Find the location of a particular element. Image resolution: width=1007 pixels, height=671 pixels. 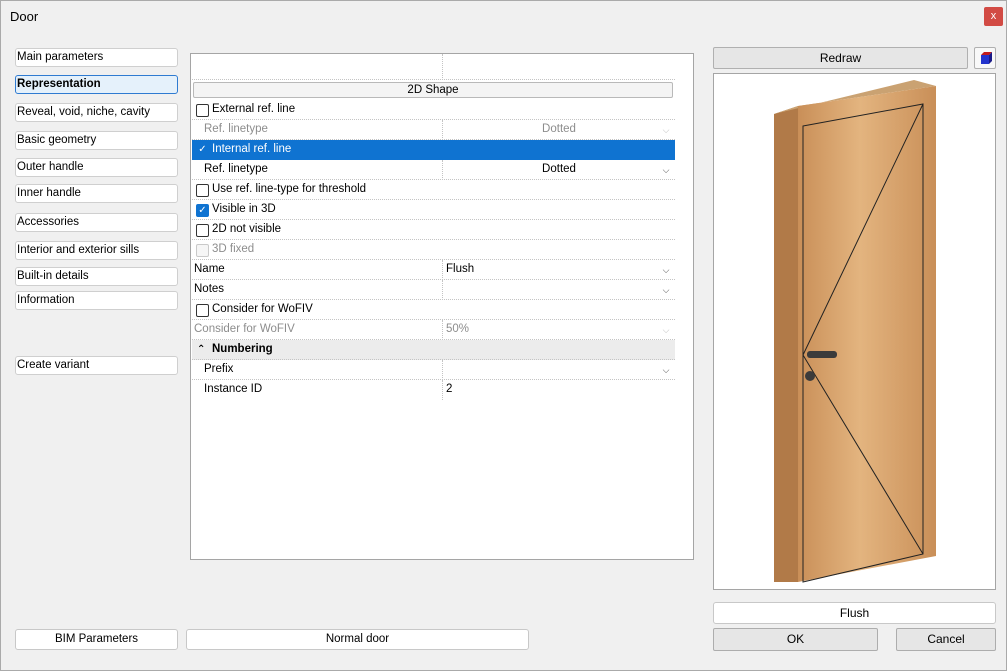

row-label: Instance ID is located at coordinates (233, 389).